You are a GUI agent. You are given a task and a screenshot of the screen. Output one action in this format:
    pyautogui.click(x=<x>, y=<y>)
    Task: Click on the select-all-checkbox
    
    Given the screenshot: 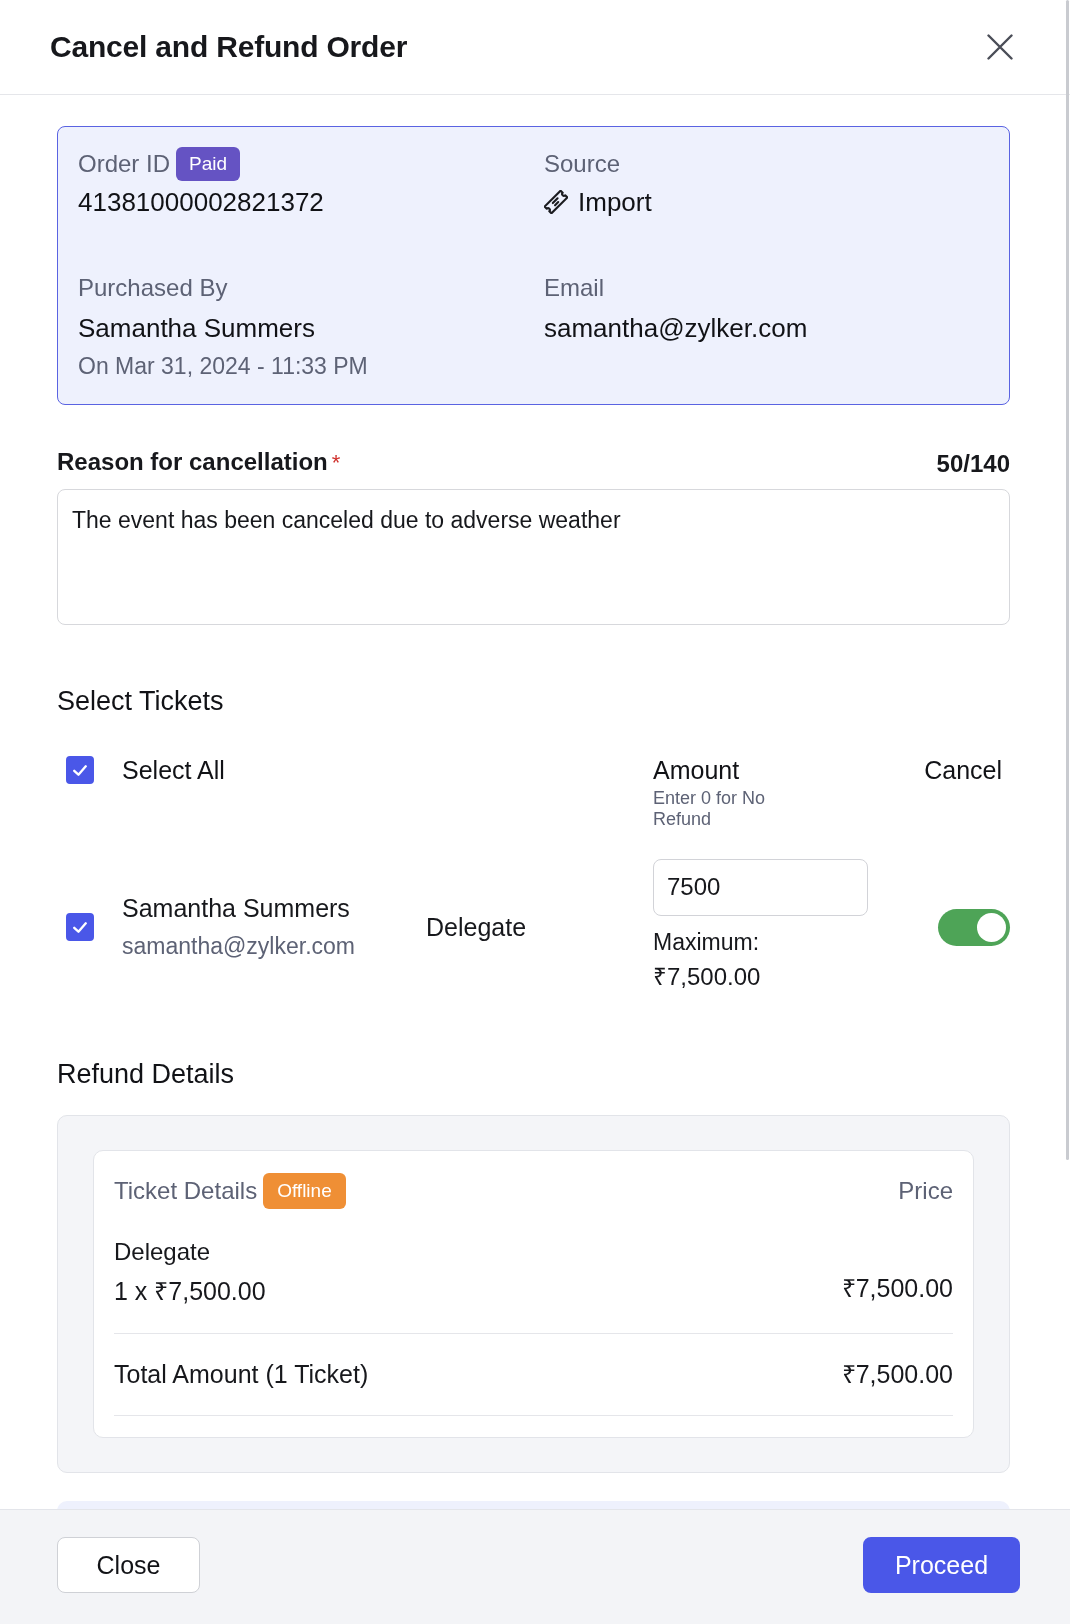 What is the action you would take?
    pyautogui.click(x=80, y=770)
    